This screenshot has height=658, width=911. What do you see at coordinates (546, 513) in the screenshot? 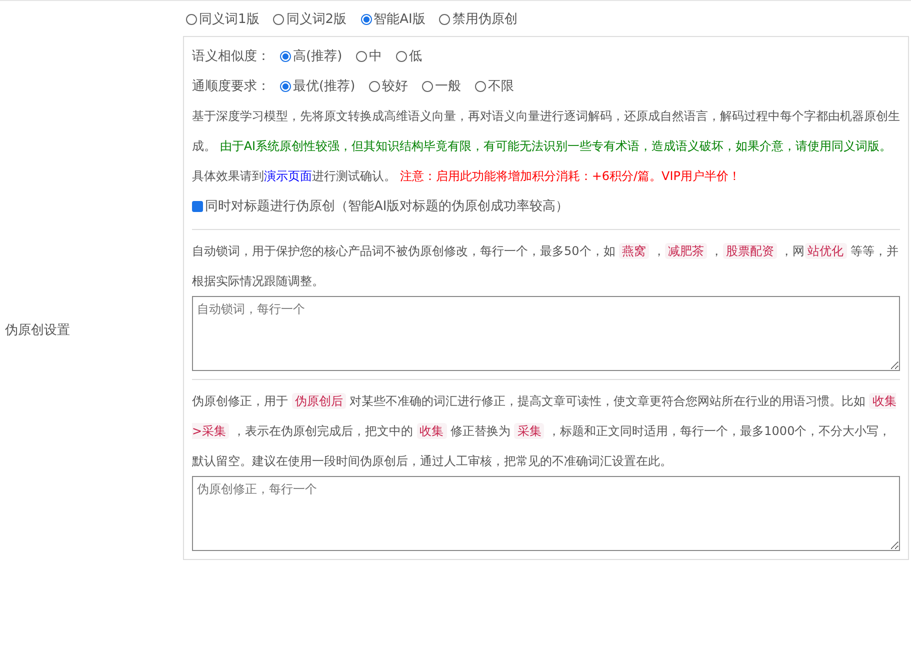
I see `text-area: 伪原创修正，每行一个` at bounding box center [546, 513].